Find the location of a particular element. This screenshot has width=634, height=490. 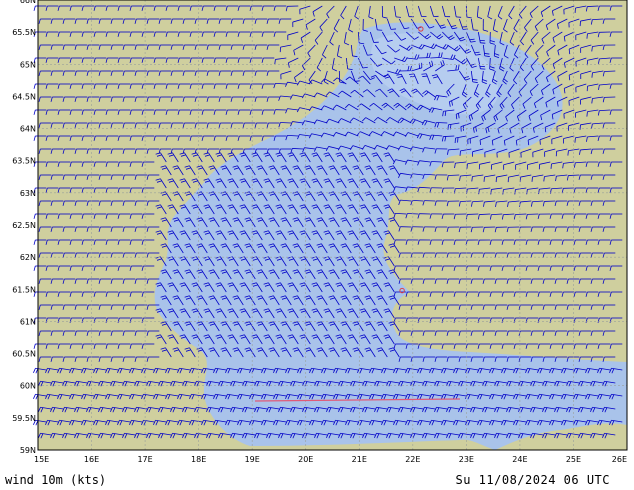

longitude-tick-label: 20E is located at coordinates (305, 459).